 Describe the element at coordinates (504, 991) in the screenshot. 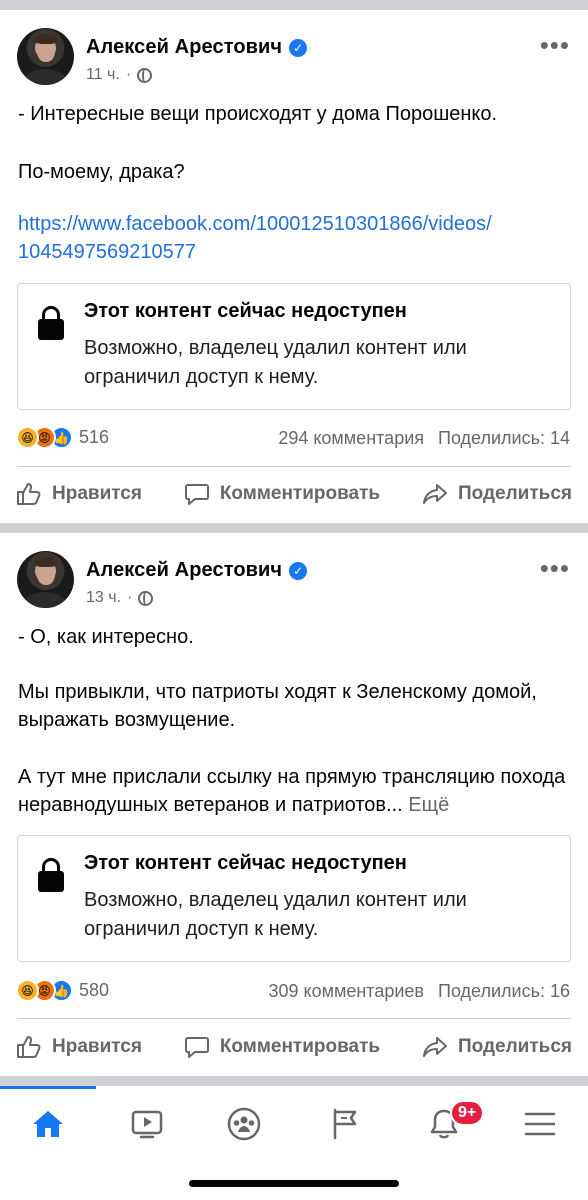

I see `shares-count: Поделились: 16` at that location.